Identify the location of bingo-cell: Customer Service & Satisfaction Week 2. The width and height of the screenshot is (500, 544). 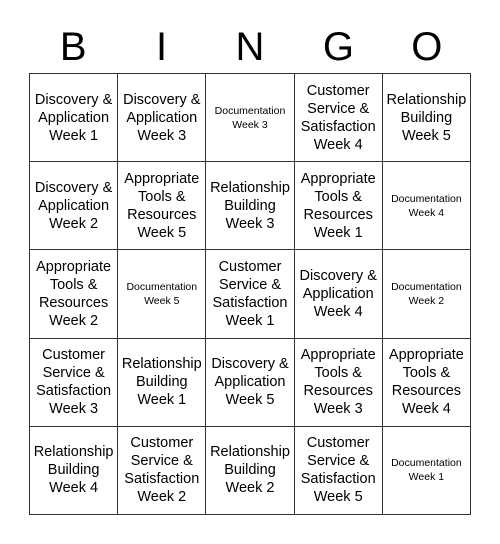
(162, 470).